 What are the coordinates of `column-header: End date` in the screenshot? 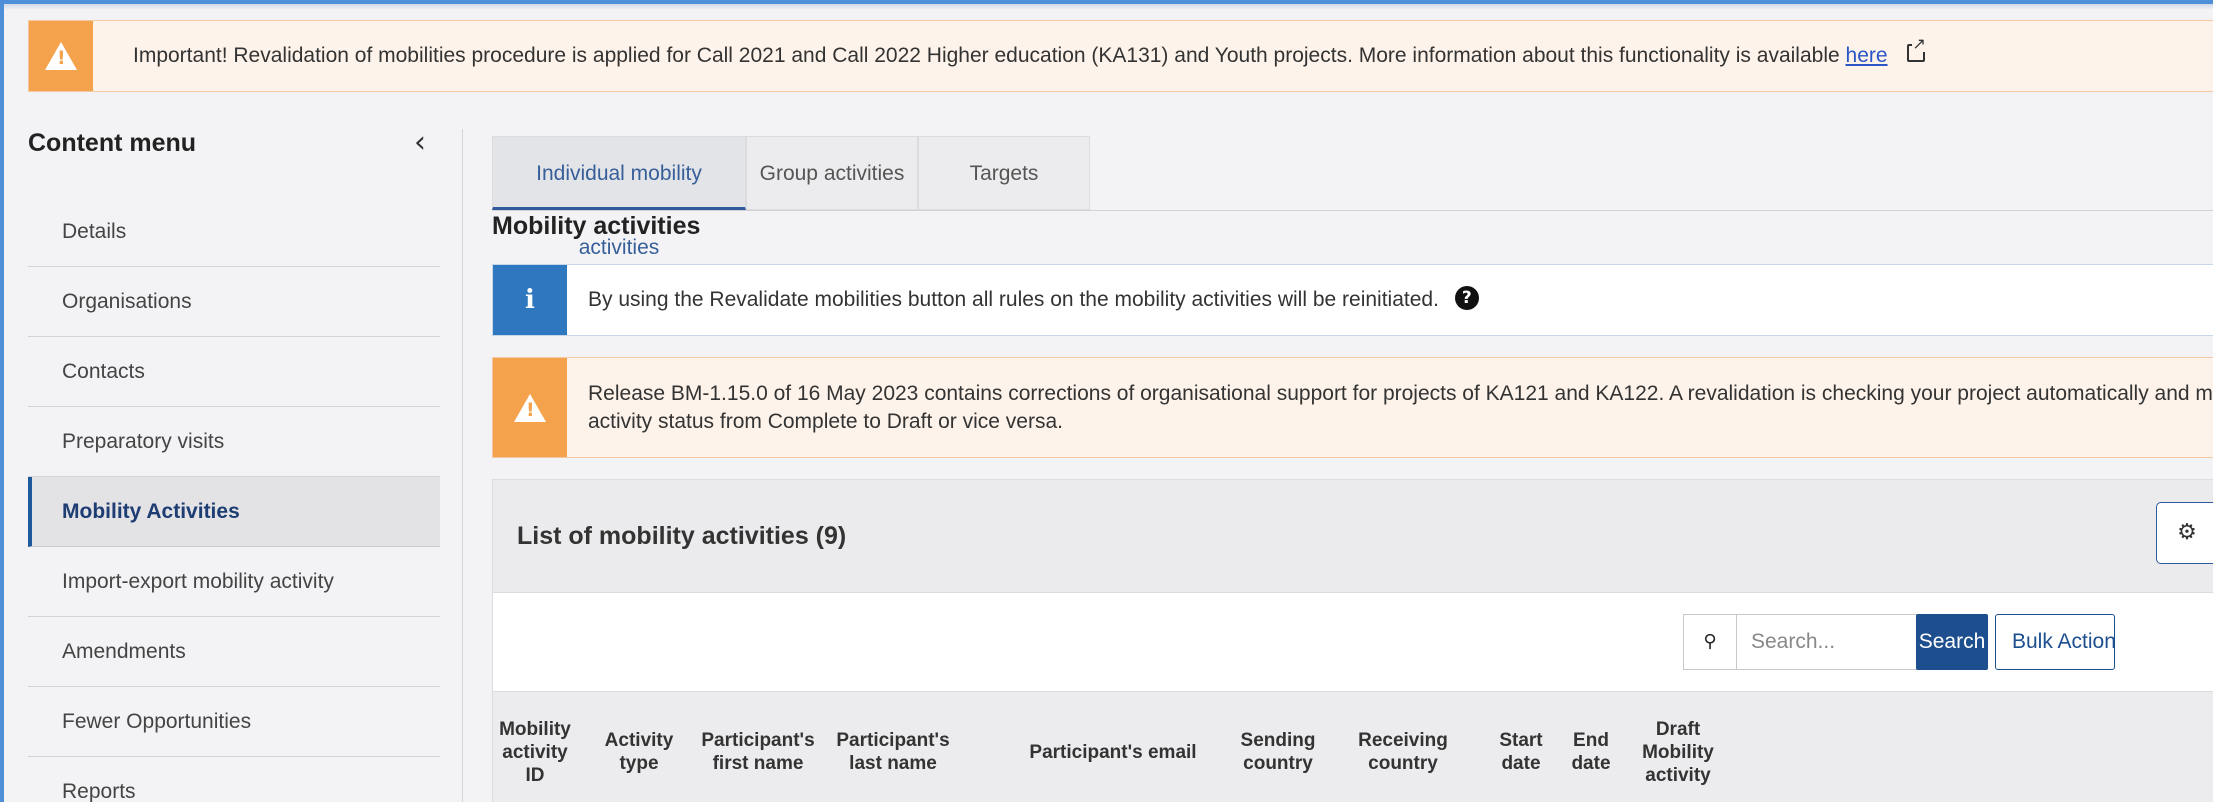 It's located at (1591, 747).